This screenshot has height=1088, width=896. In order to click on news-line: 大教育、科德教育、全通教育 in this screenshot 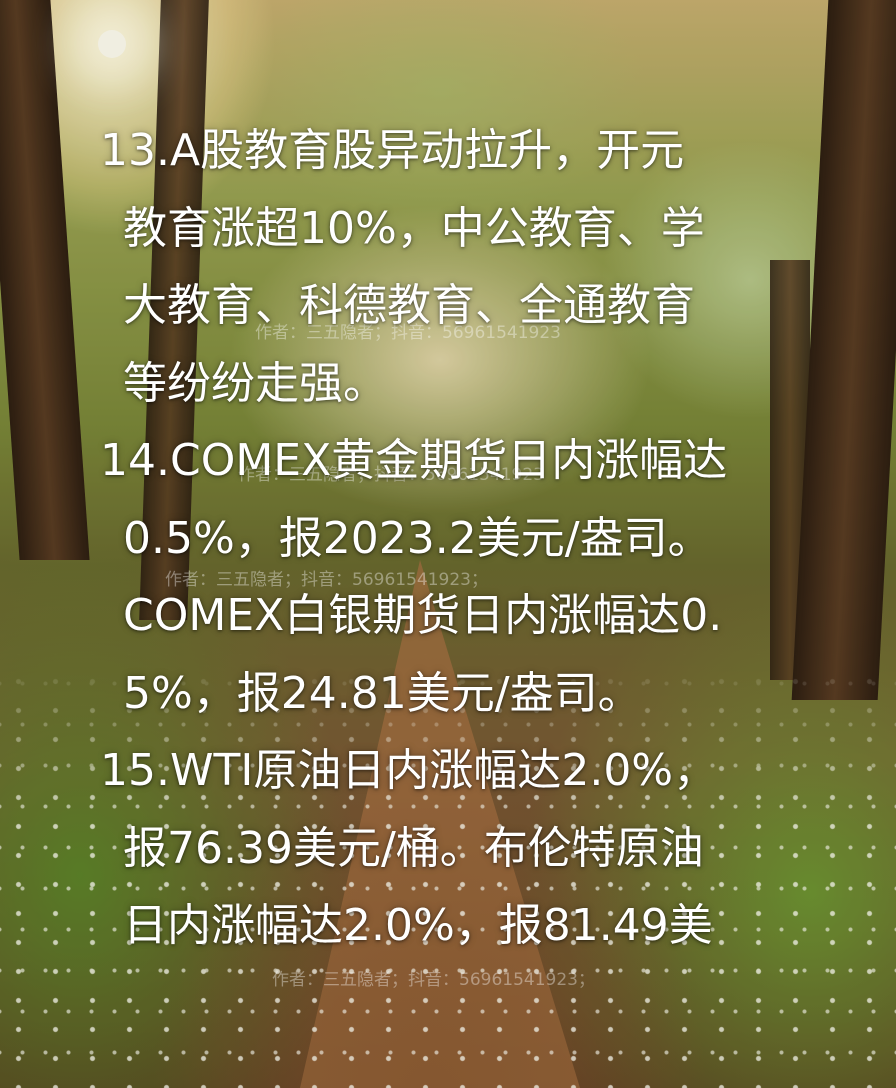, I will do `click(409, 305)`.